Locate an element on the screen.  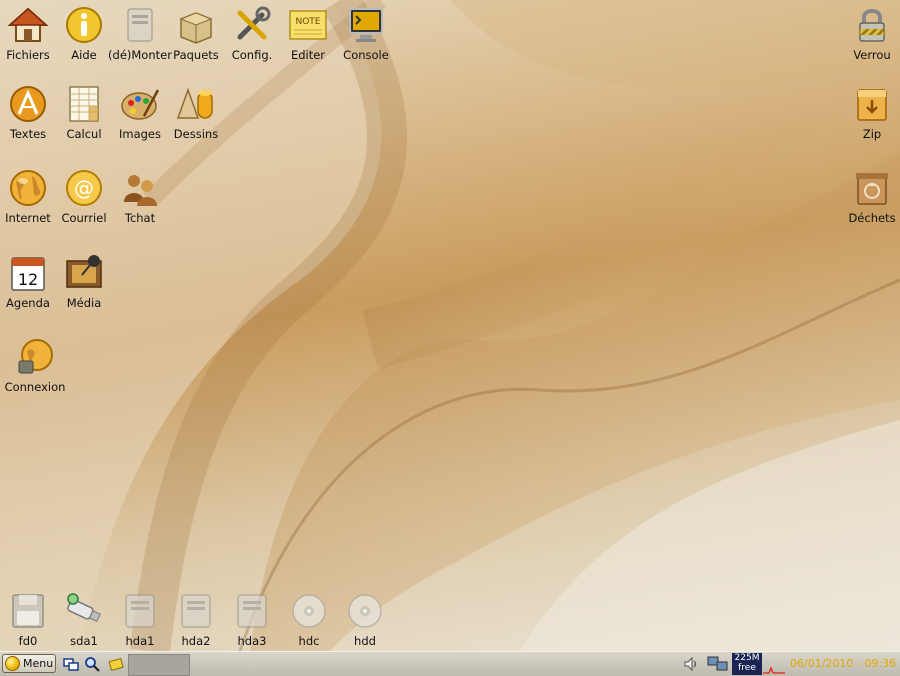
palette-icon is located at coordinates (140, 104).